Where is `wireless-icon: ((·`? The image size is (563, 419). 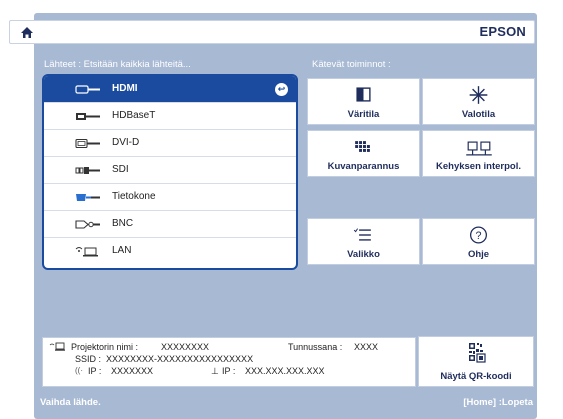
wireless-icon: ((· is located at coordinates (79, 370).